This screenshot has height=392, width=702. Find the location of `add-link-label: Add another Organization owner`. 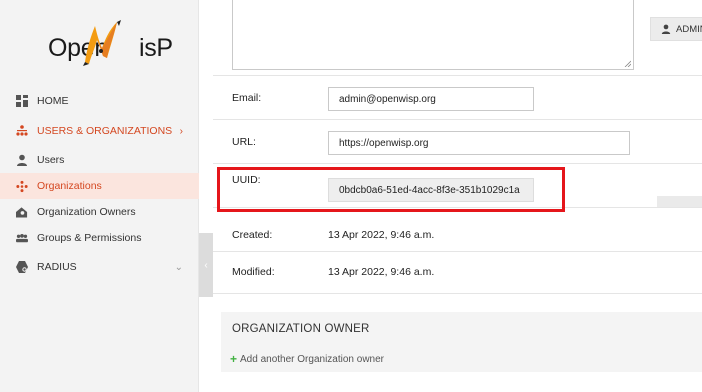

add-link-label: Add another Organization owner is located at coordinates (312, 359).